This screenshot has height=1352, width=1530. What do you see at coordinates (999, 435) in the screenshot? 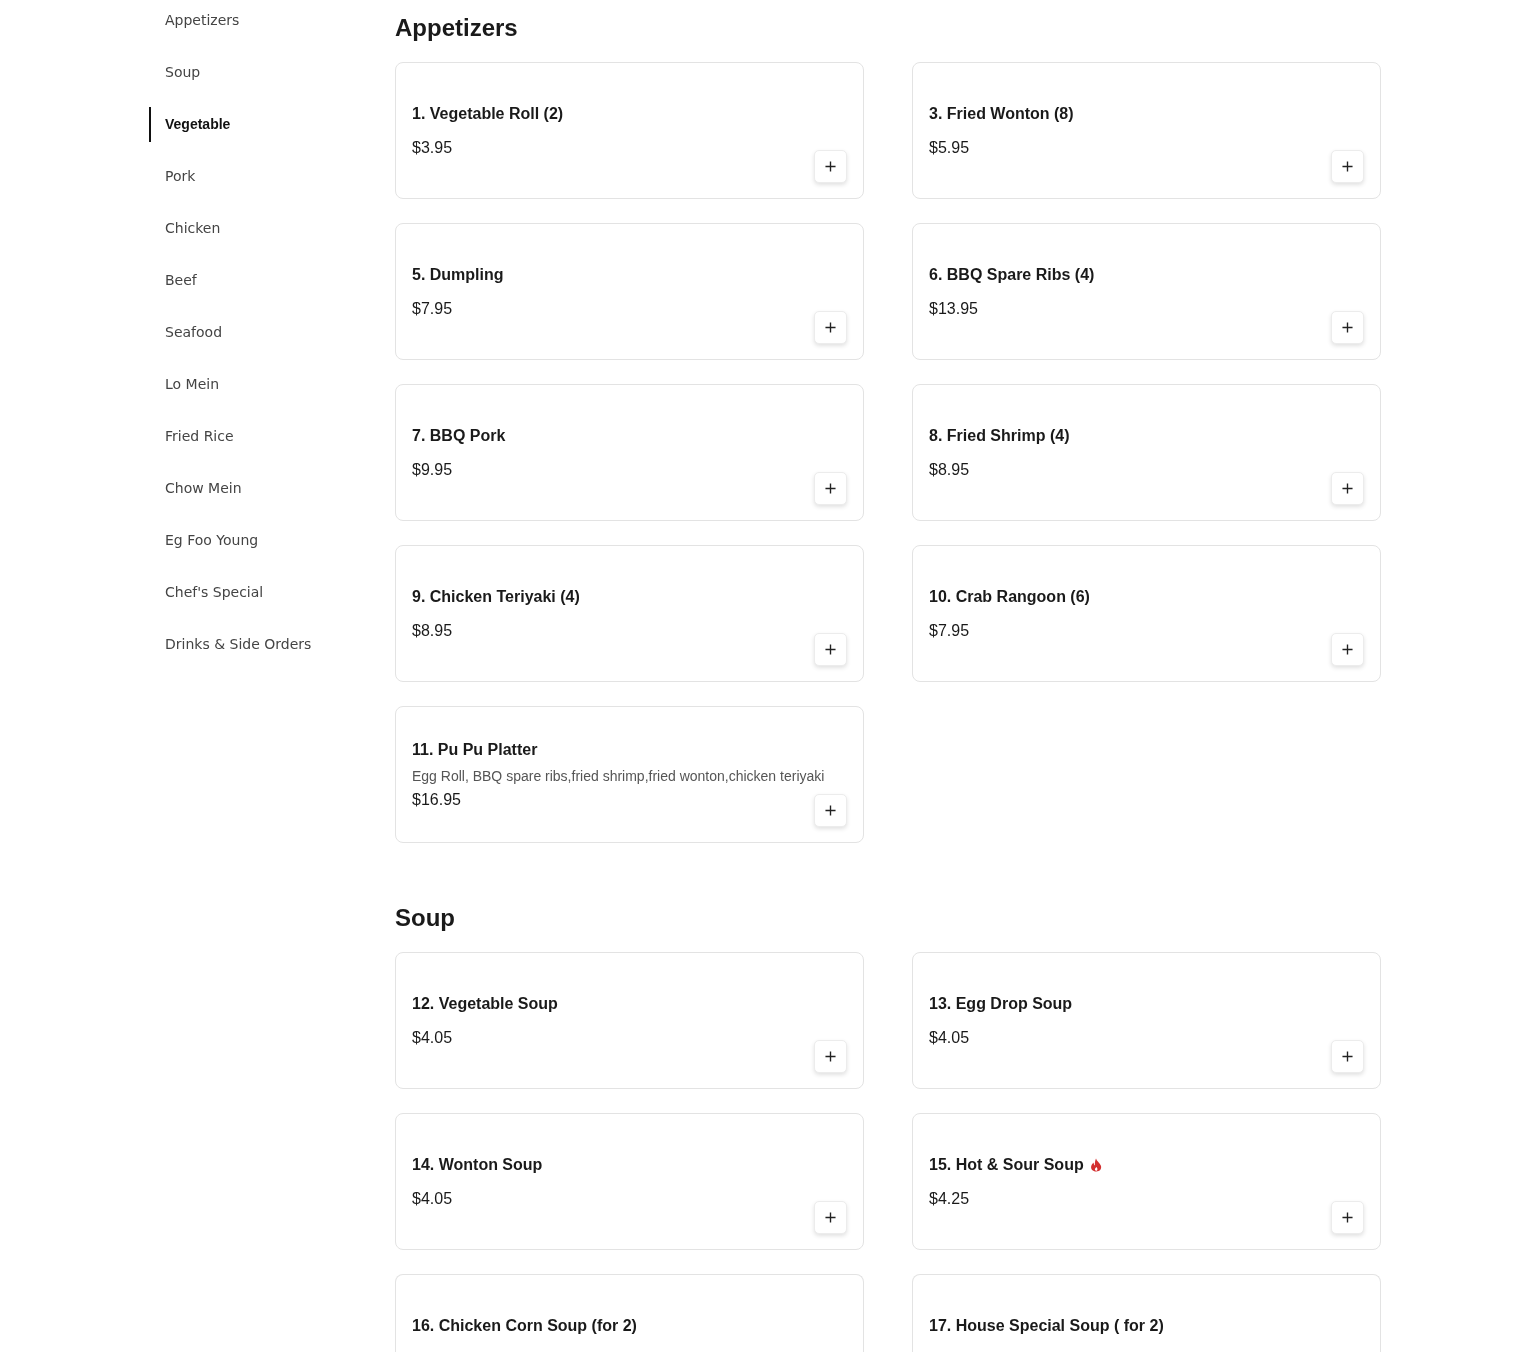
I see `item-title: 8. Fried Shrimp (4)` at bounding box center [999, 435].